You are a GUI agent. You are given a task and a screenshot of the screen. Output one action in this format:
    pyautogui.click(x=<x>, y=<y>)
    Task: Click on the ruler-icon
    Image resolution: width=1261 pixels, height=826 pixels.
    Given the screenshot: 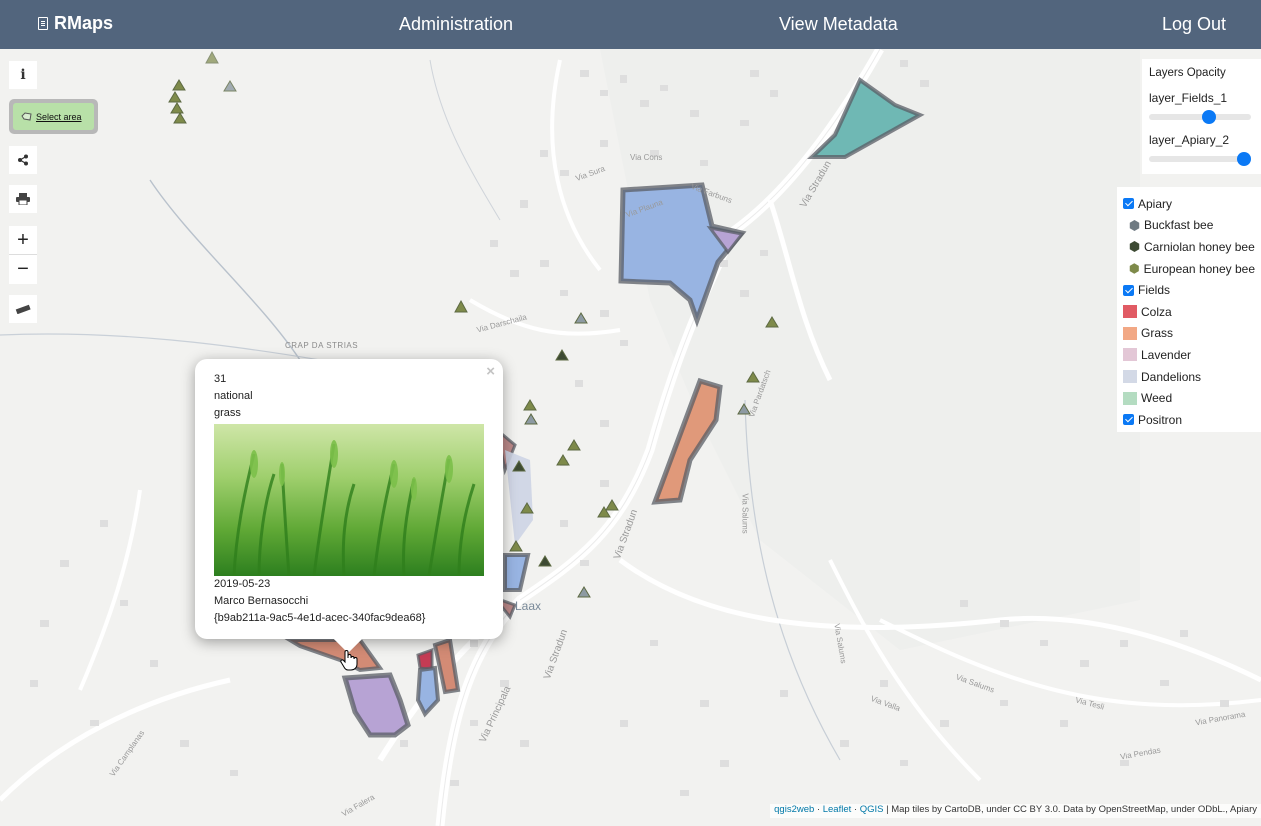 What is the action you would take?
    pyautogui.click(x=23, y=309)
    